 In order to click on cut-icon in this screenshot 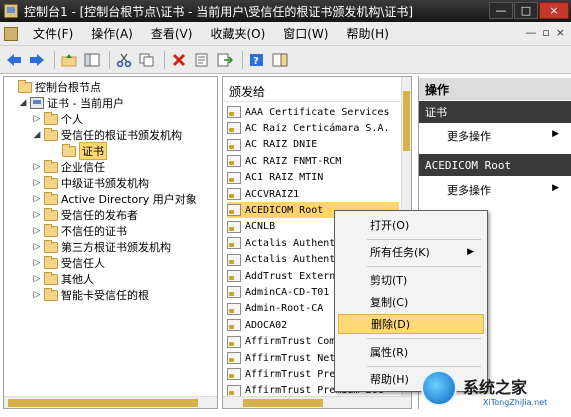, I will do `click(124, 60)`.